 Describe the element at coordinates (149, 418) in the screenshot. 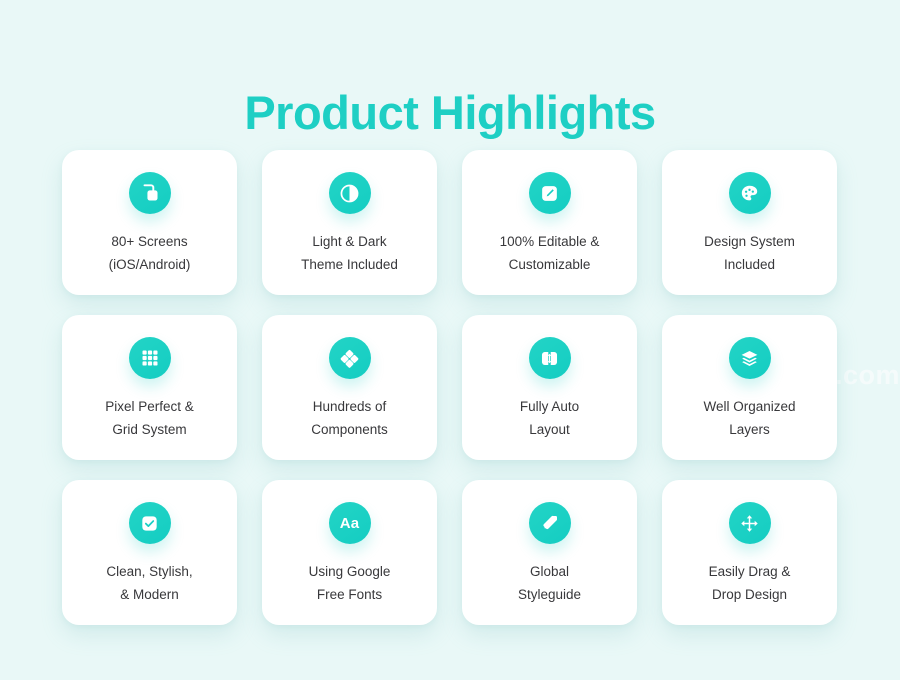

I see `highlight-card-label: Pixel Perfect & Grid System` at that location.